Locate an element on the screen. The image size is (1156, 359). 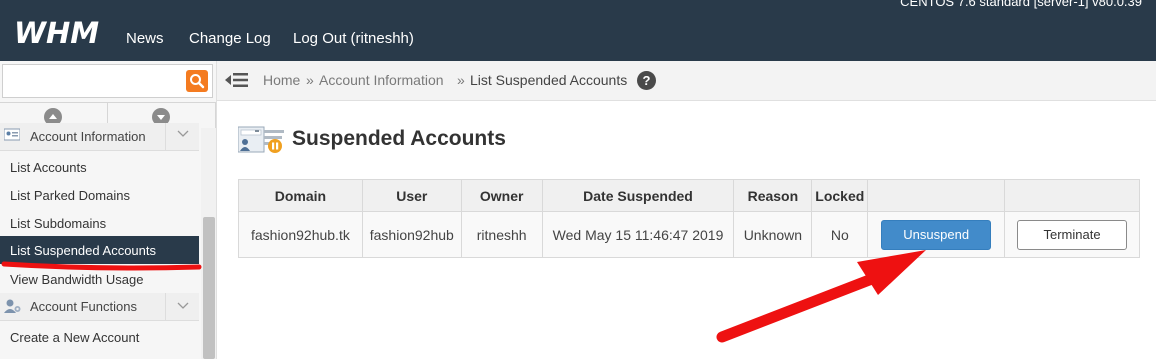
user-gear-icon is located at coordinates (12, 306).